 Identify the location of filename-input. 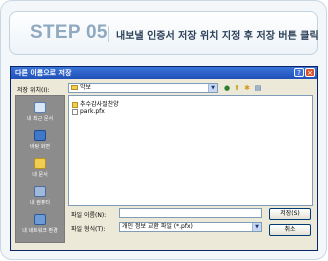
(190, 213).